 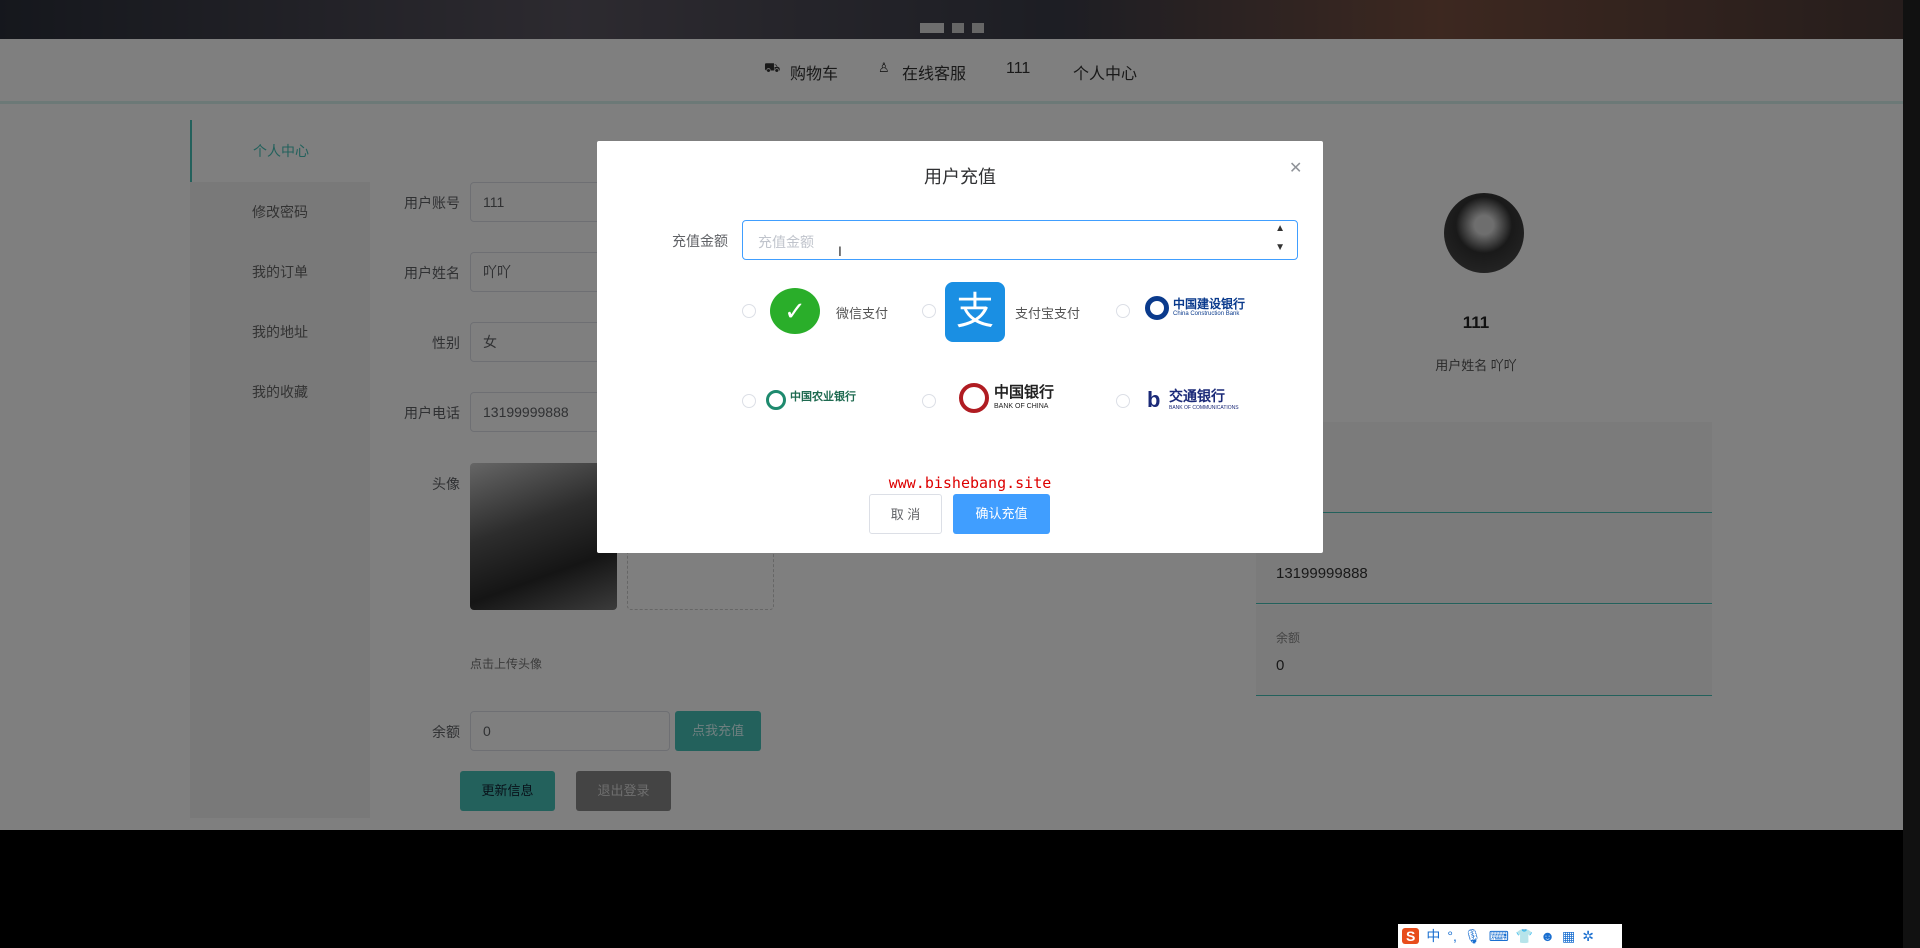 What do you see at coordinates (700, 241) in the screenshot?
I see `amount-label: 充值金额` at bounding box center [700, 241].